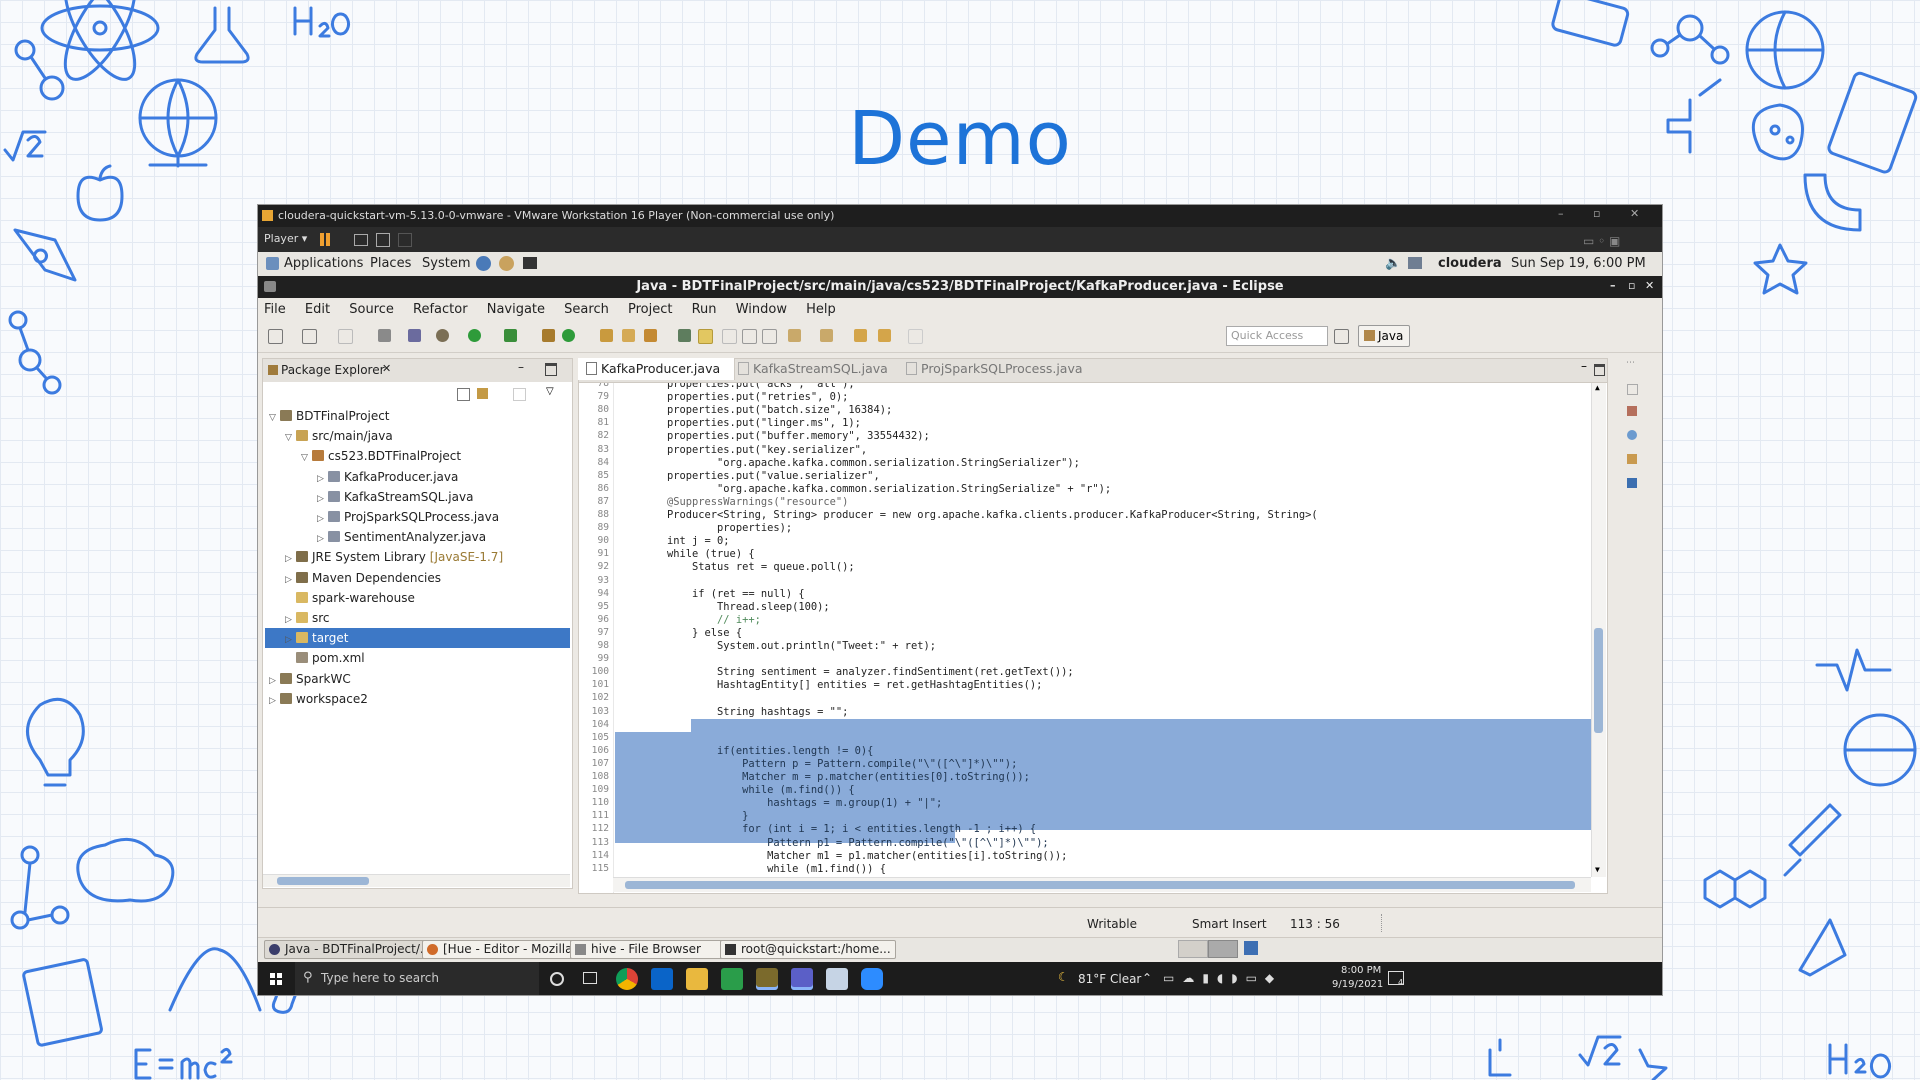 This screenshot has width=1920, height=1080. Describe the element at coordinates (1393, 263) in the screenshot. I see `volume-icon: 🔈` at that location.